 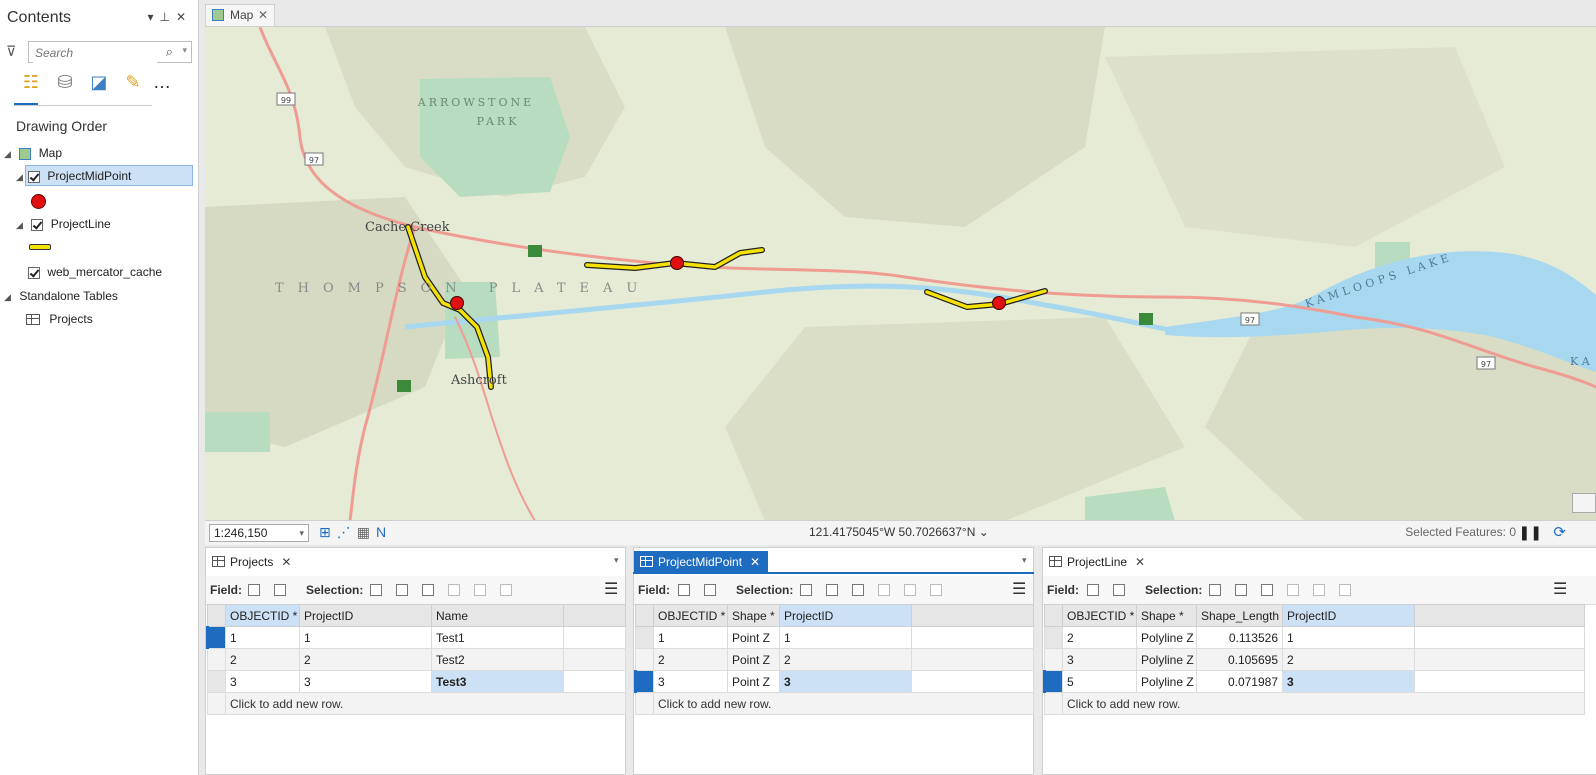 I want to click on editing-pencil-icon: ✎, so click(x=133, y=82).